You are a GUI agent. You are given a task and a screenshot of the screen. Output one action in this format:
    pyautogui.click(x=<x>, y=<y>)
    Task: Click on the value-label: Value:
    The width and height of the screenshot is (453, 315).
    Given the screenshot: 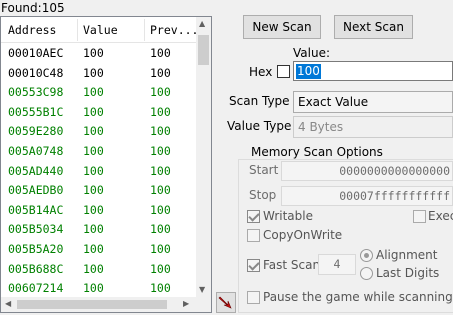 What is the action you would take?
    pyautogui.click(x=311, y=53)
    